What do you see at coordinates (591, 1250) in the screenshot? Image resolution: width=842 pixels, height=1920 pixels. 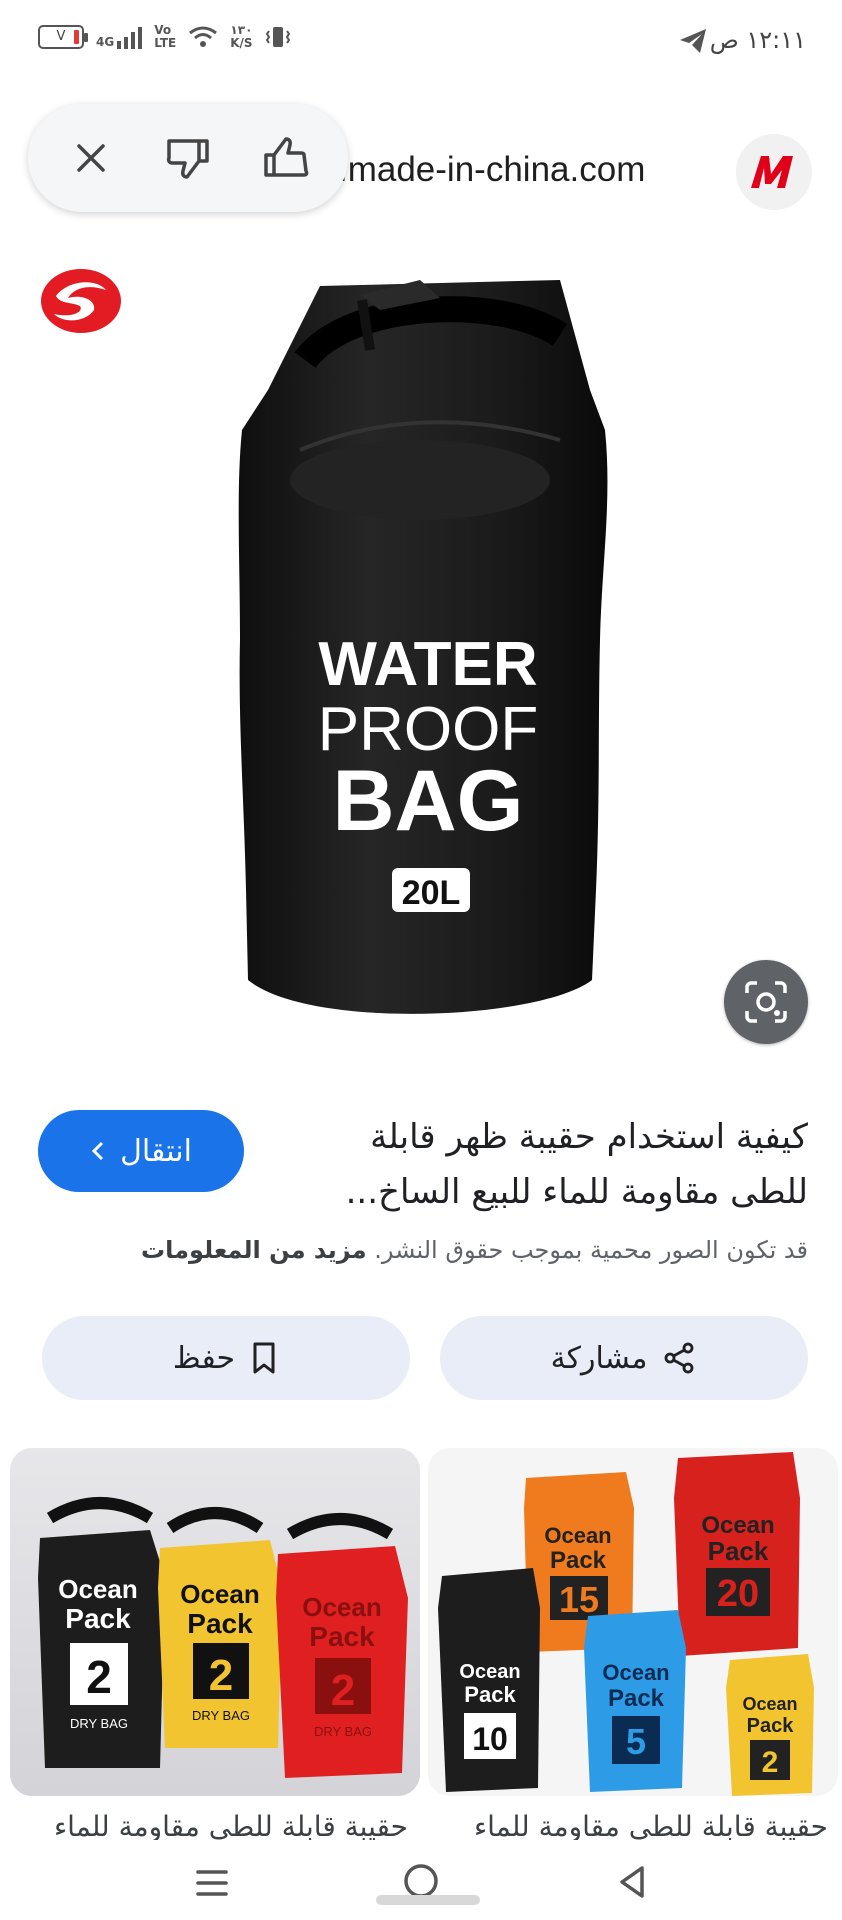 I see `copyright-text: قد تكون الصور محمية بموجب حقوق النشر.` at bounding box center [591, 1250].